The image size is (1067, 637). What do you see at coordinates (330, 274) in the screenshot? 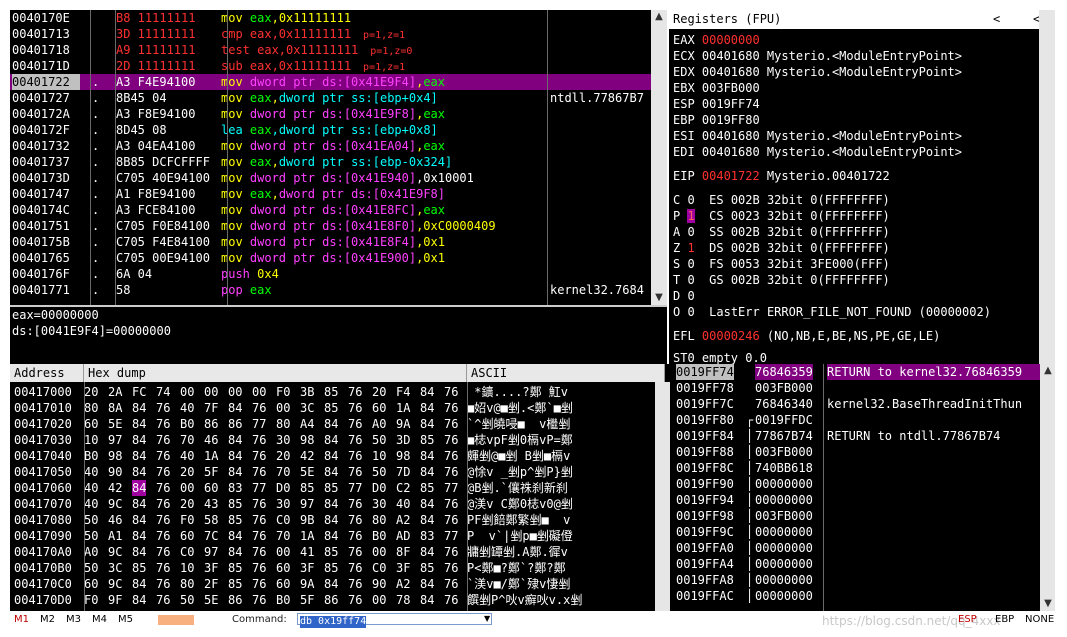
I see `disasm-row: 0040176F. 6A 04 push 0x4` at bounding box center [330, 274].